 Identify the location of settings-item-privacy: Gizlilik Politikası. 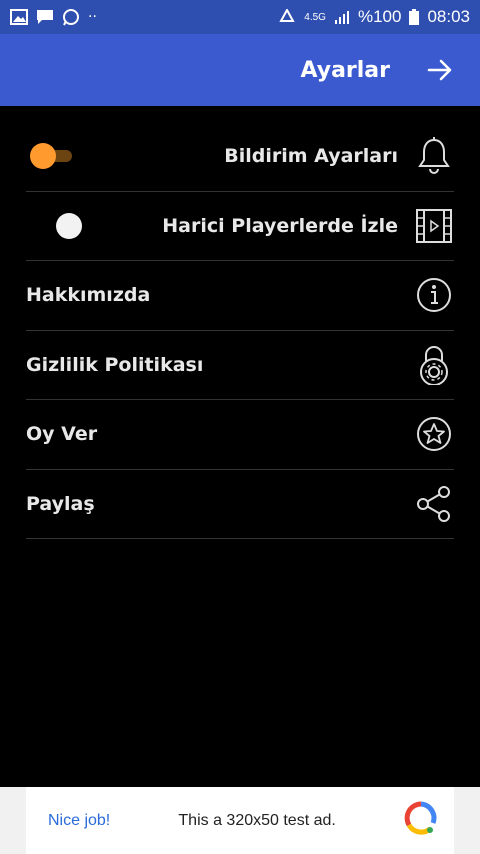
(240, 365).